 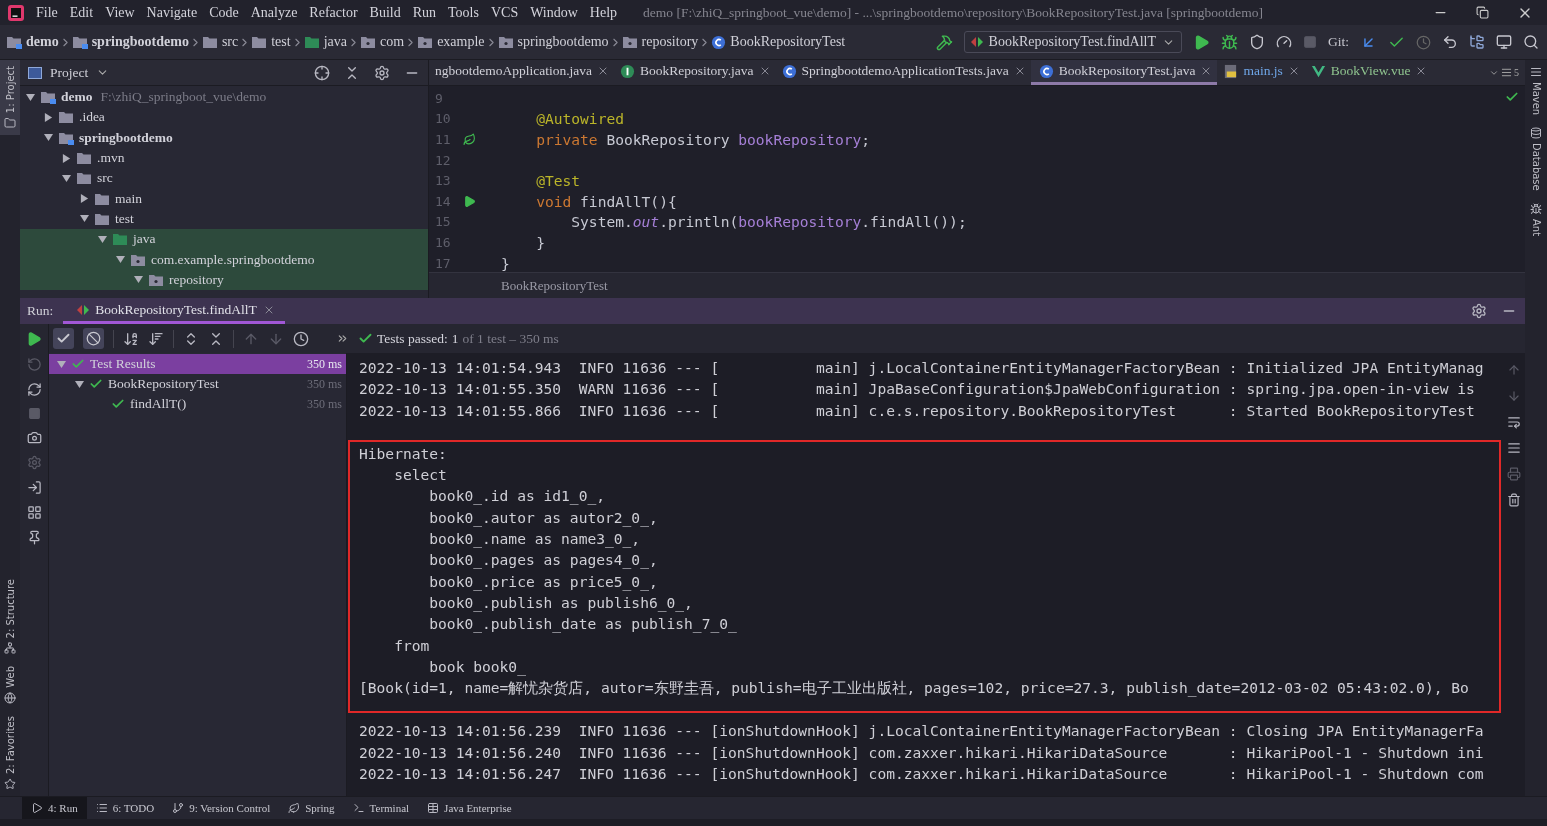 I want to click on tree-item: java, so click(x=224, y=239).